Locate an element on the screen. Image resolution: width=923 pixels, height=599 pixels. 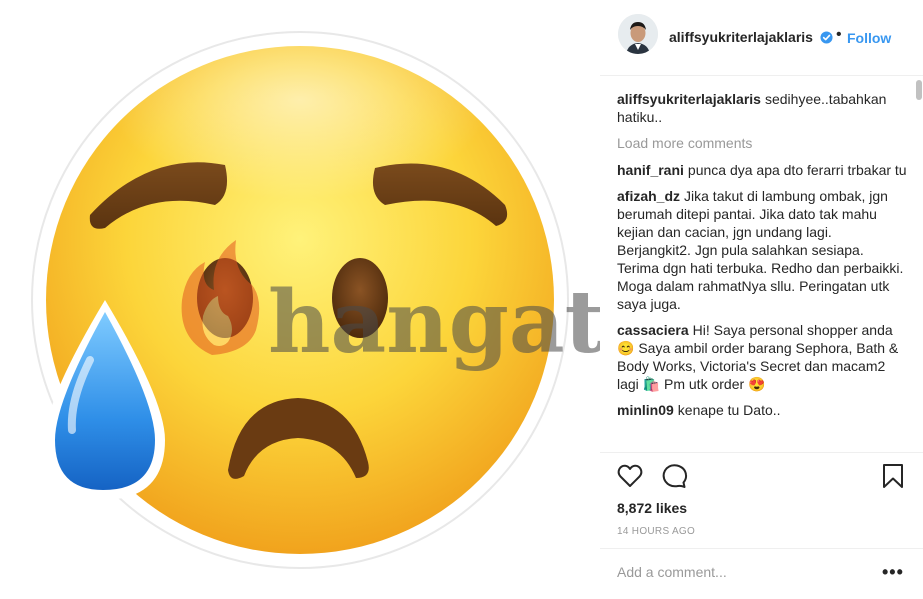
scrollbar-track is located at coordinates (919, 264).